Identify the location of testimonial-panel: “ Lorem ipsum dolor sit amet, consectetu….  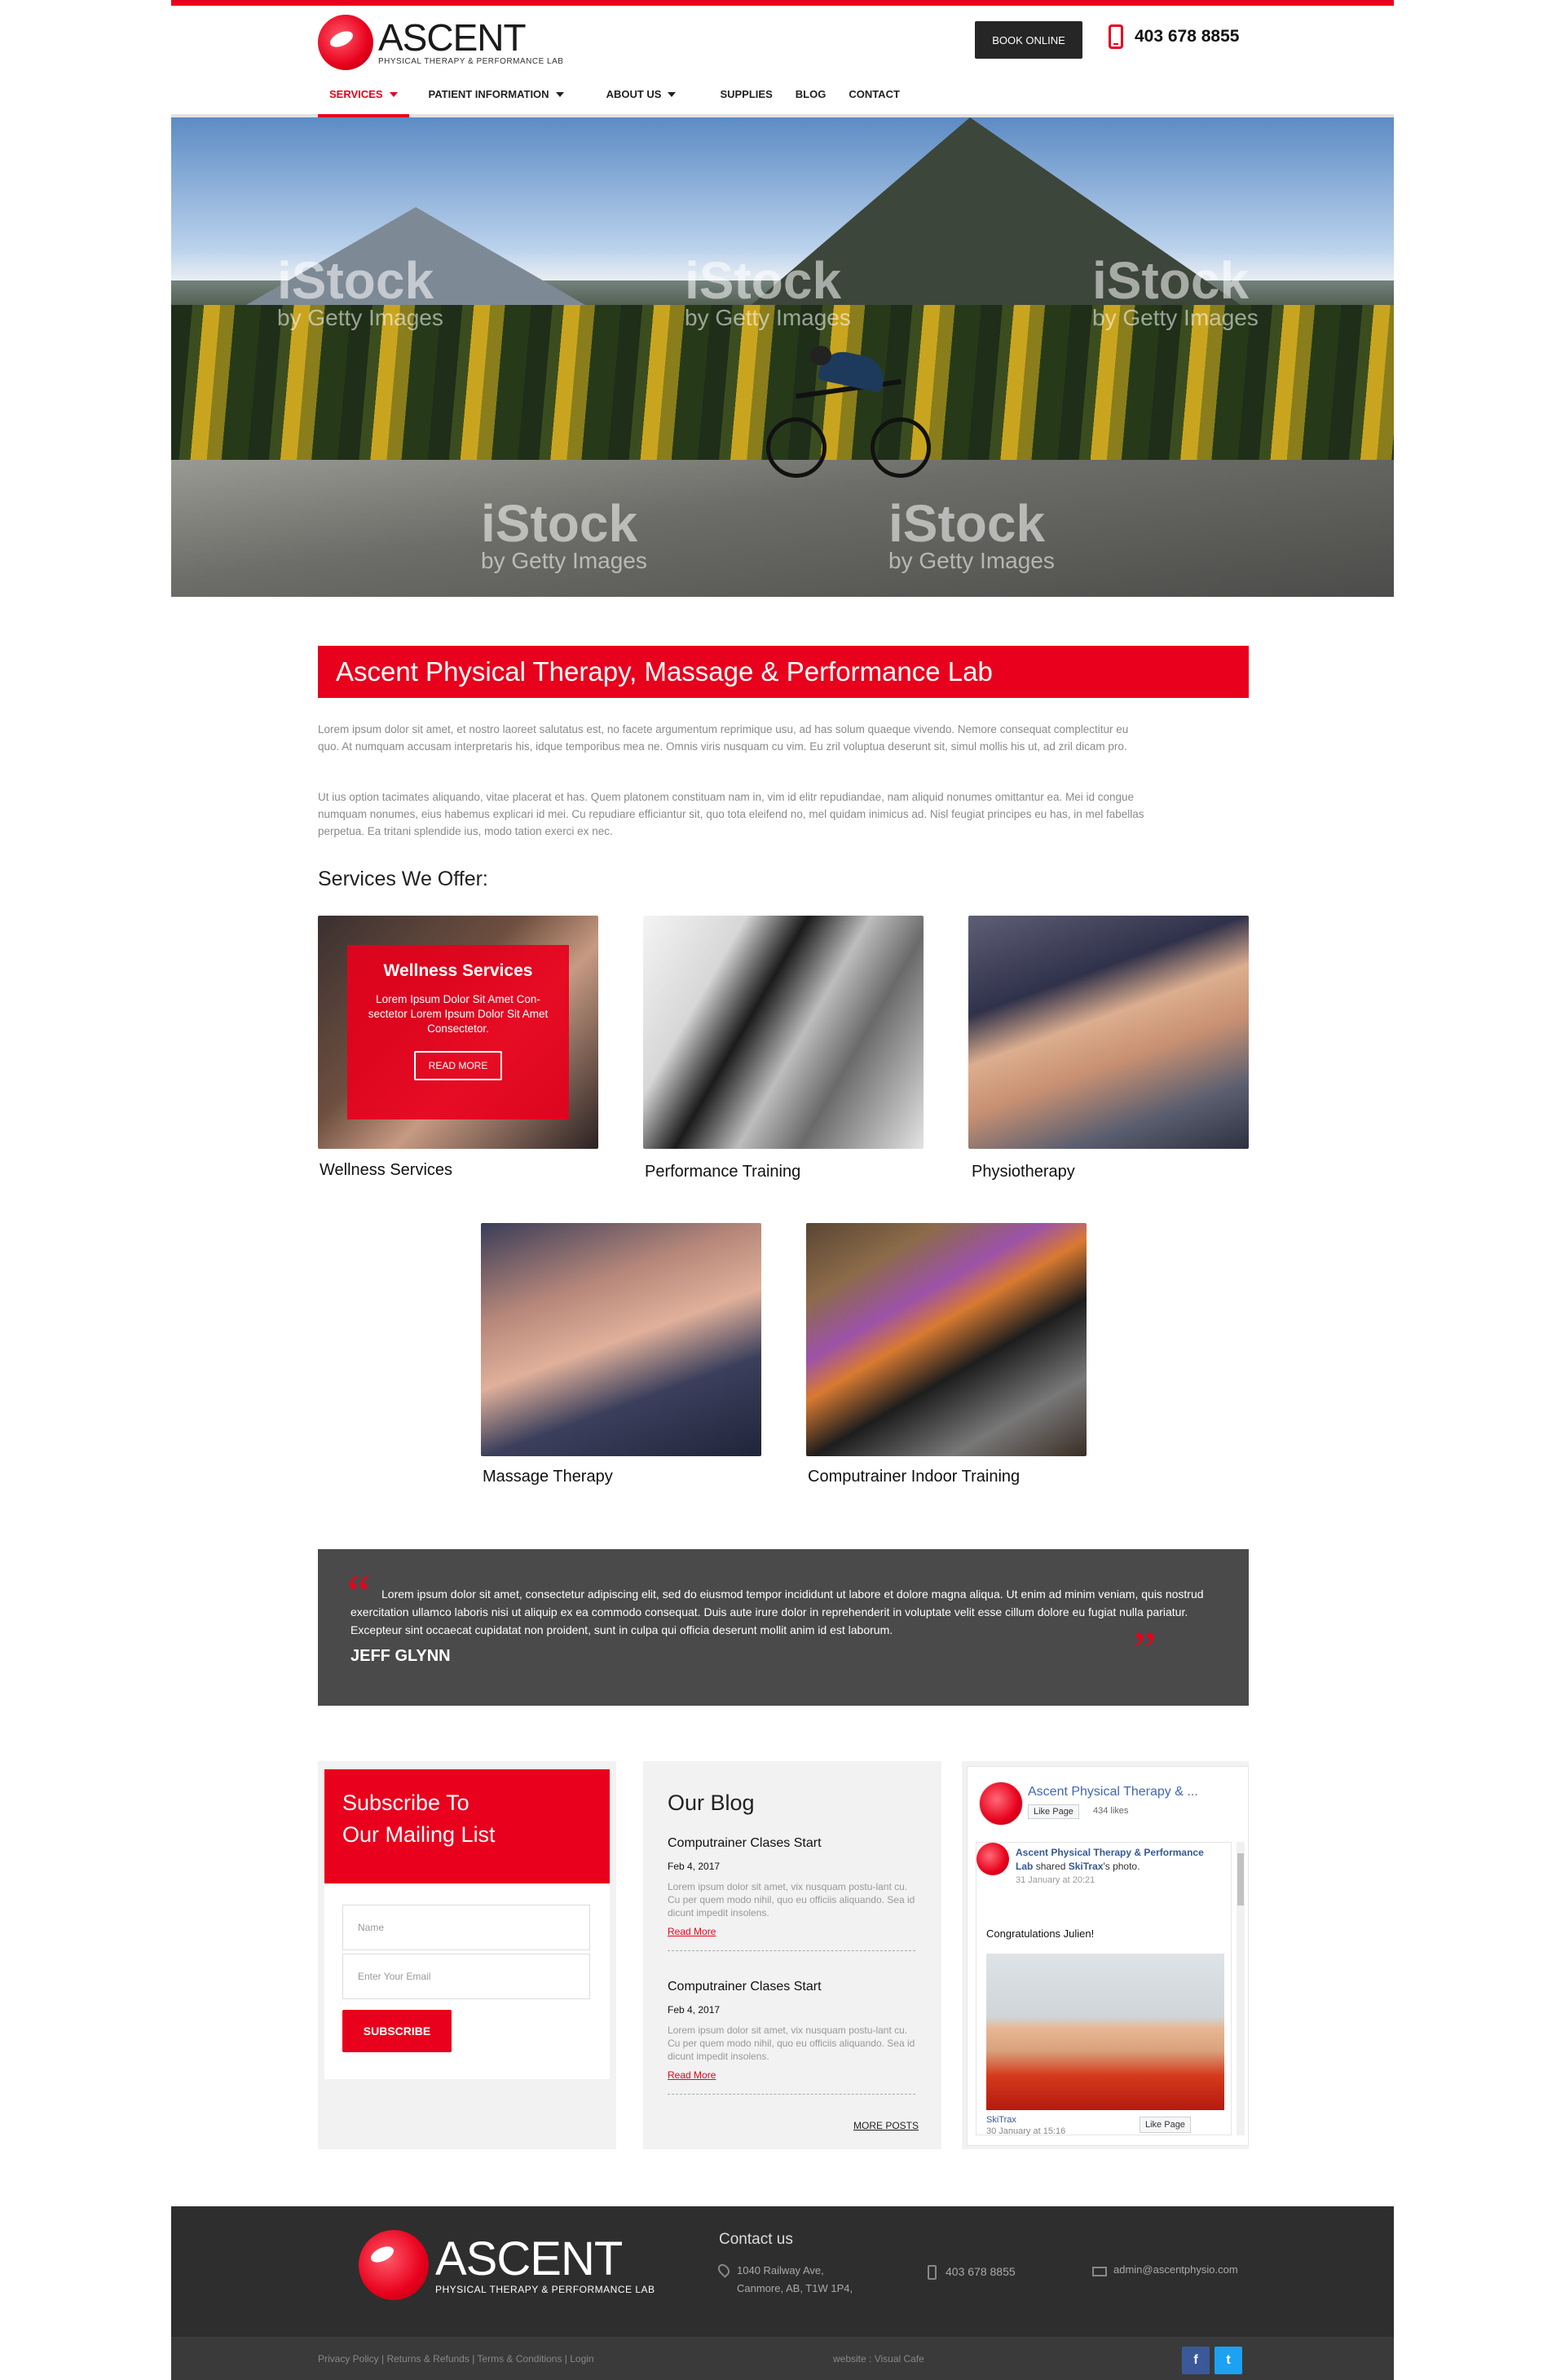
(783, 1627).